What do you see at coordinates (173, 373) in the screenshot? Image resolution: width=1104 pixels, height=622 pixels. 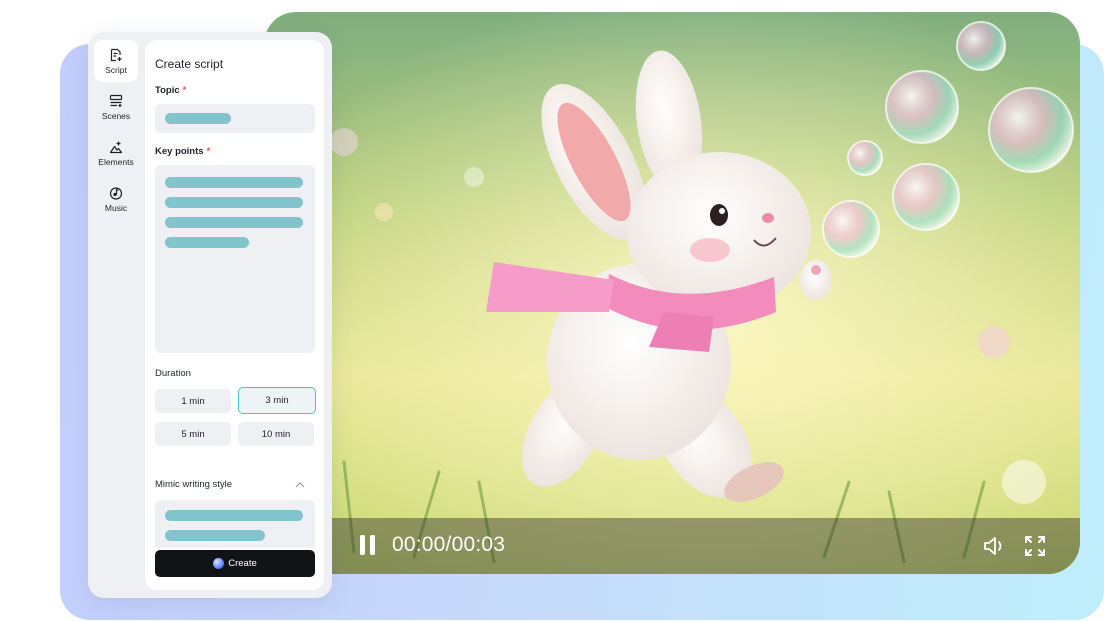 I see `duration-label: Duration` at bounding box center [173, 373].